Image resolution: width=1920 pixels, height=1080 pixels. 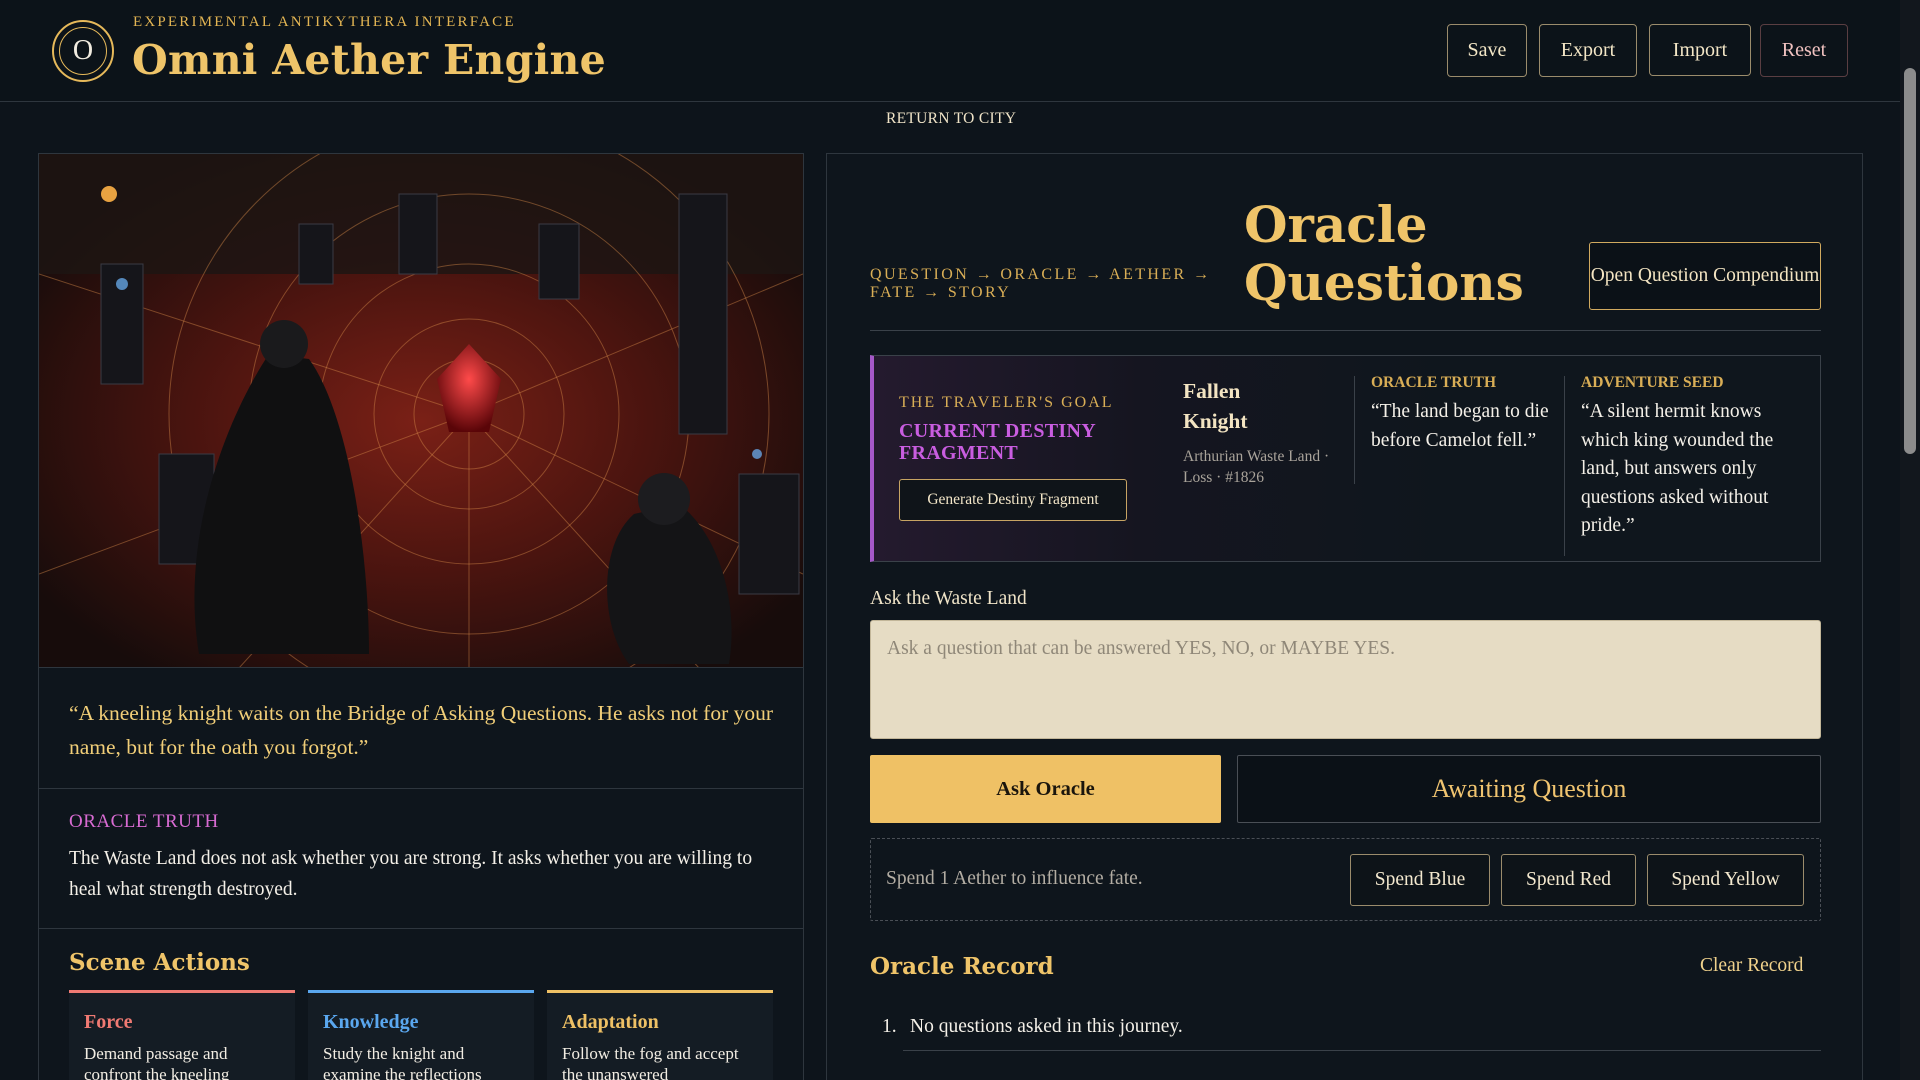 I want to click on ask-label: Ask the Waste Land, so click(x=948, y=598).